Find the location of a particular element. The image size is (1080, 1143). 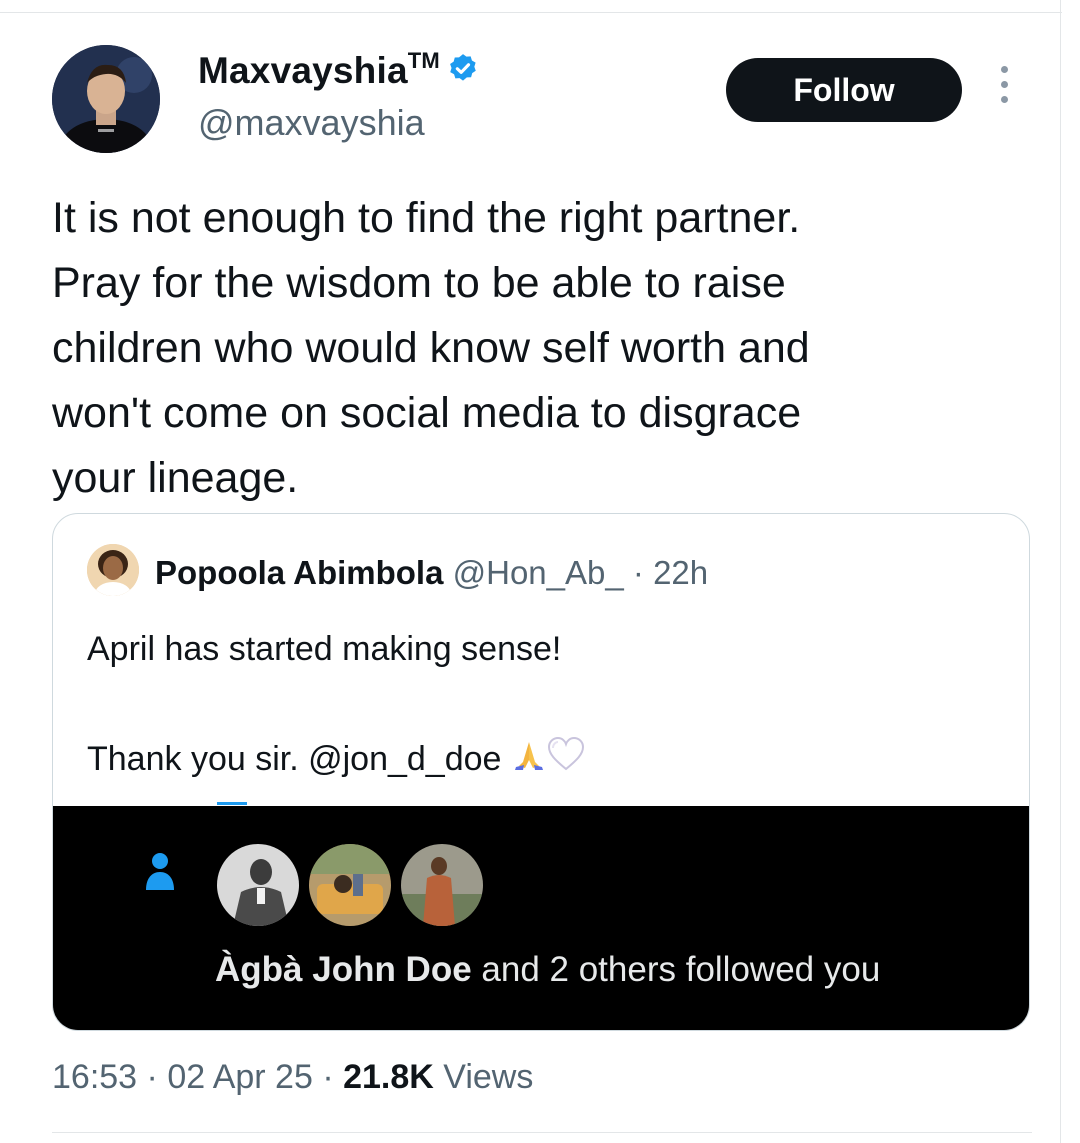

notification-text: Àgbà John Doe and 2 others followed you is located at coordinates (547, 970).